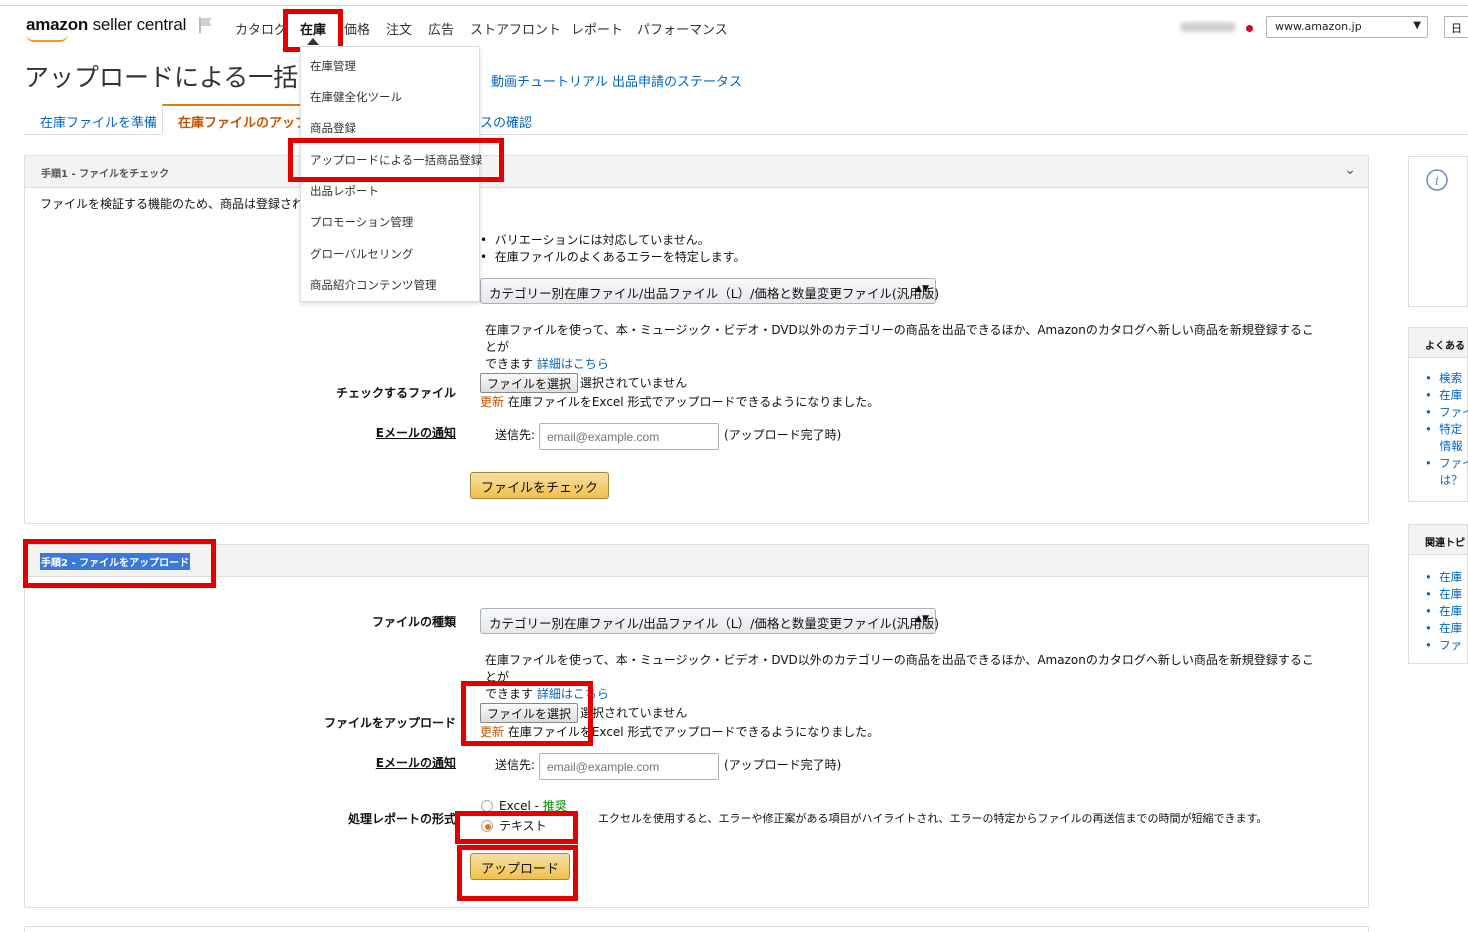 The height and width of the screenshot is (932, 1468). I want to click on step1-choose-file-button: ファイルを選択, so click(529, 383).